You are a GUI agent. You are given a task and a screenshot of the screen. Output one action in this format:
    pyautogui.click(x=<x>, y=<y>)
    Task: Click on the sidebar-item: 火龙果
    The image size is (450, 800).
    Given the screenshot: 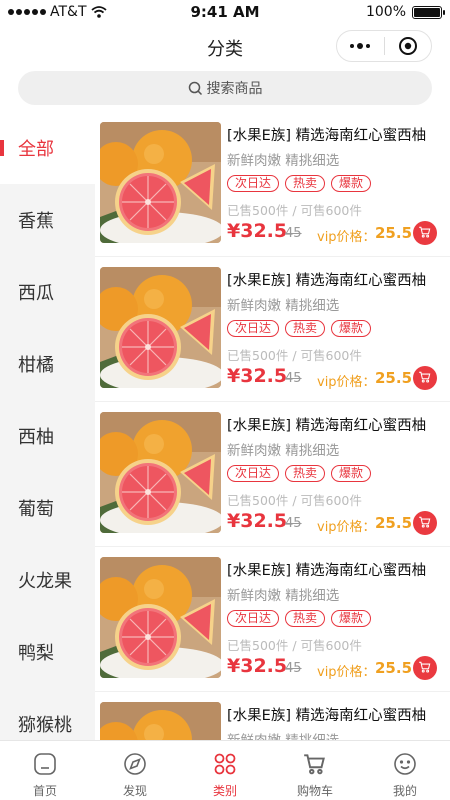 What is the action you would take?
    pyautogui.click(x=47, y=580)
    